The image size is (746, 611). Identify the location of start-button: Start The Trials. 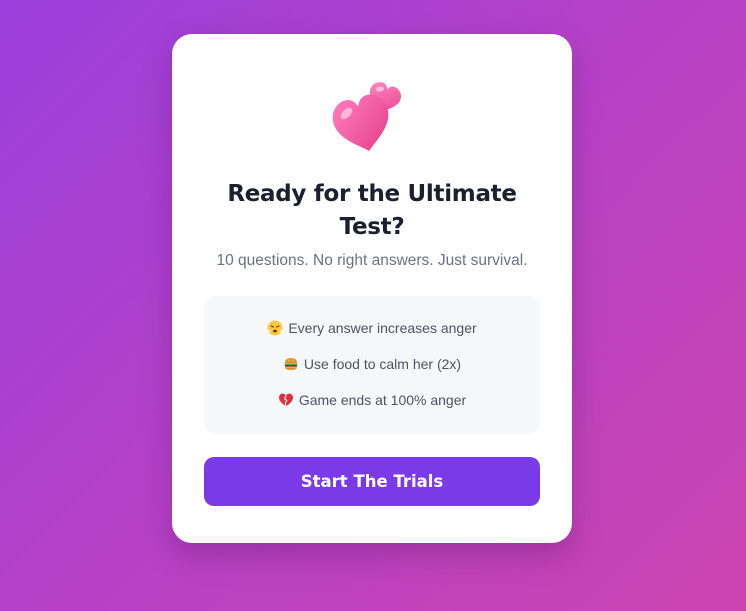
(372, 481).